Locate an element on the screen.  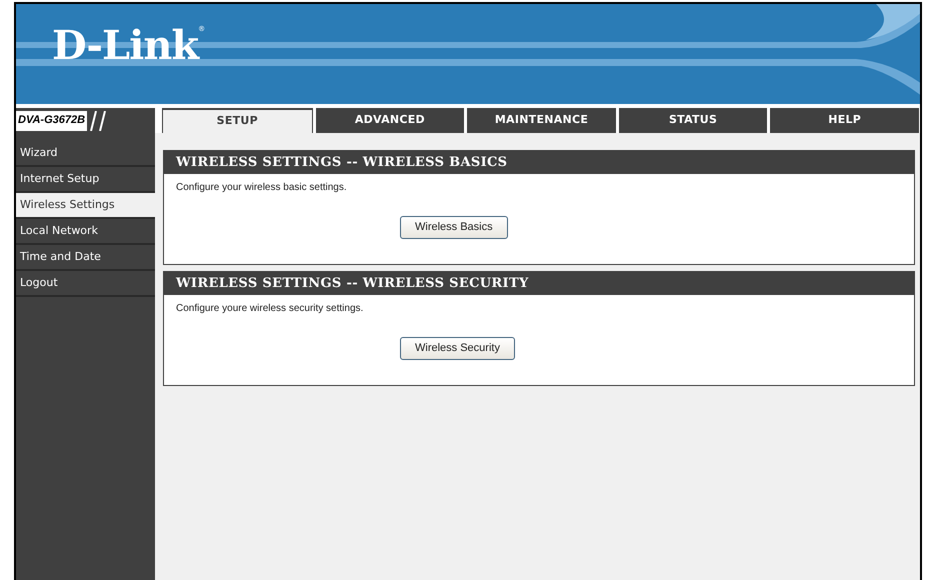
panel-title: WIRELESS SETTINGS -- WIRELESS SECURITY is located at coordinates (539, 283).